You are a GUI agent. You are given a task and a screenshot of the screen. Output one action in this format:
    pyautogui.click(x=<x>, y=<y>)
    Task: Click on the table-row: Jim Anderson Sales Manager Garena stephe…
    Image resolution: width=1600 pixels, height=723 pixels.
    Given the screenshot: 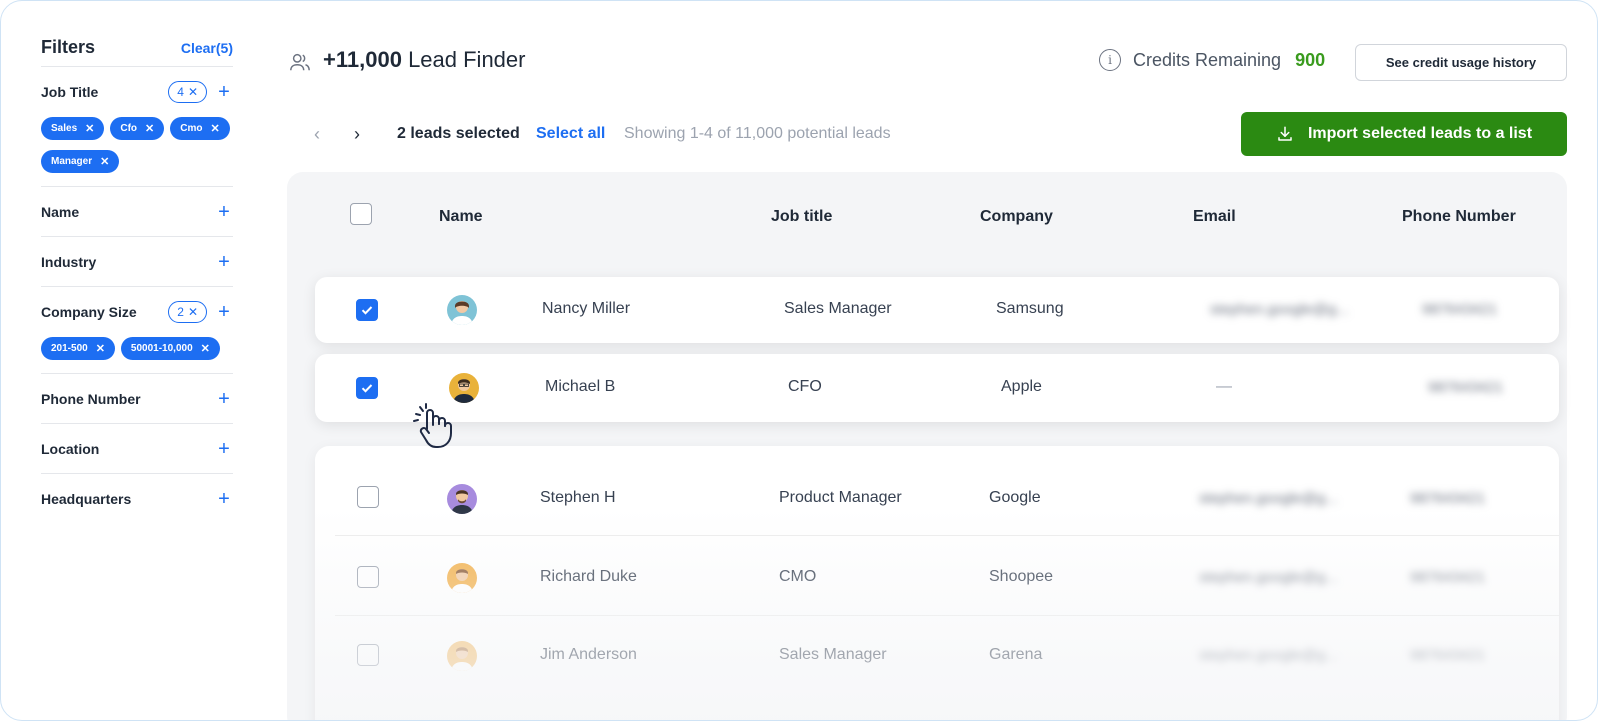 What is the action you would take?
    pyautogui.click(x=937, y=656)
    